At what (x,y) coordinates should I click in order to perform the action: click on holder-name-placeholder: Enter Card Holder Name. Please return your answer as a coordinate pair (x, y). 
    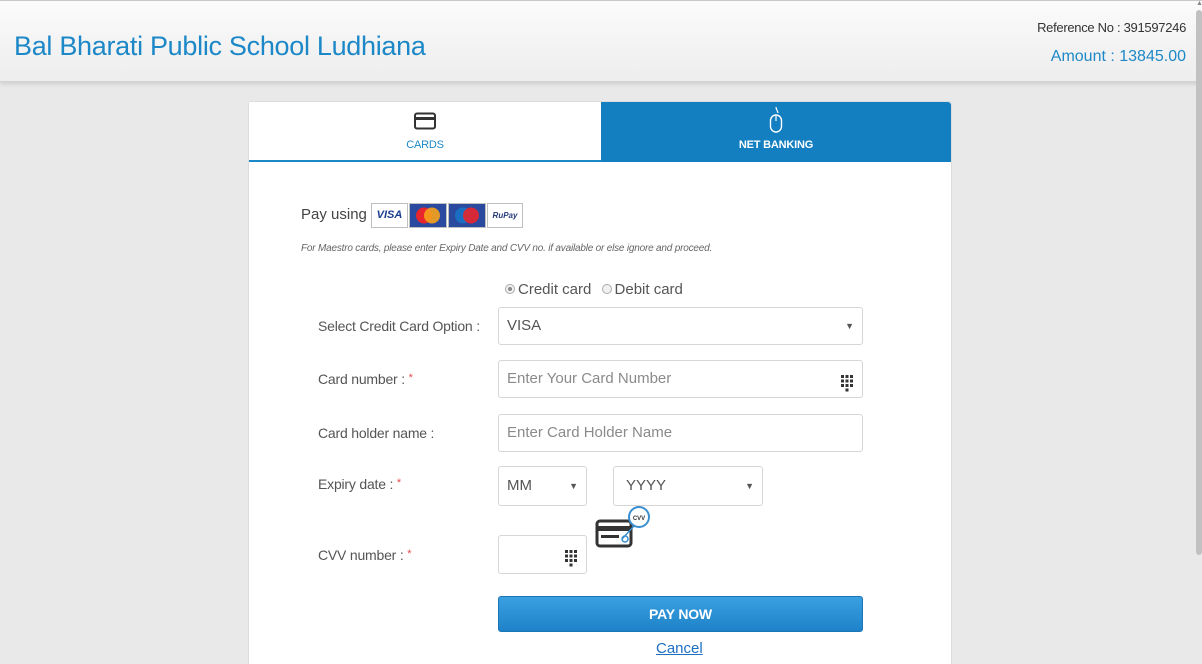
    Looking at the image, I should click on (590, 432).